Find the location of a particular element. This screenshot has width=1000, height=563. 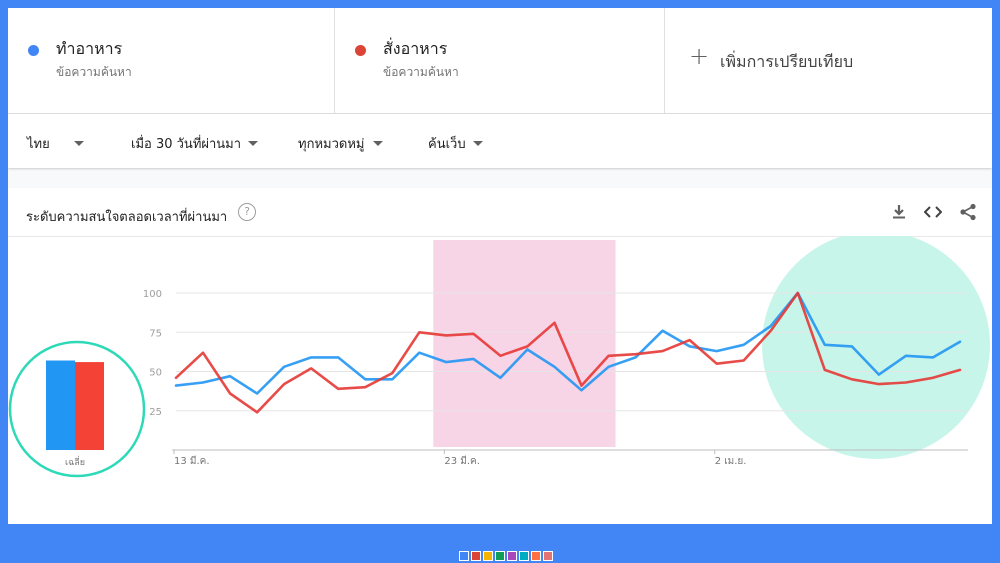

average-label: เฉลี่ย is located at coordinates (75, 461).